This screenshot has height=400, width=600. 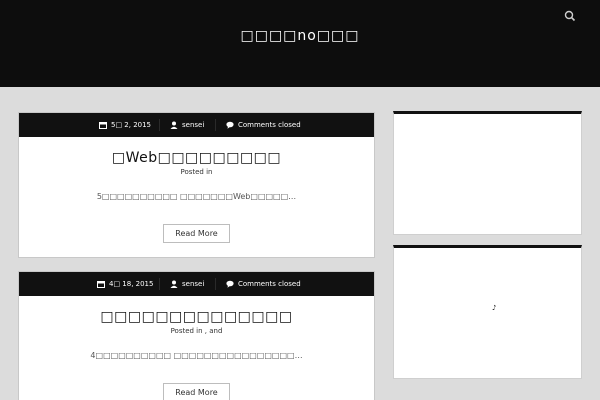 I want to click on post-meta-bar: 4□ 18, 2015 sensei Comments closed, so click(x=196, y=284).